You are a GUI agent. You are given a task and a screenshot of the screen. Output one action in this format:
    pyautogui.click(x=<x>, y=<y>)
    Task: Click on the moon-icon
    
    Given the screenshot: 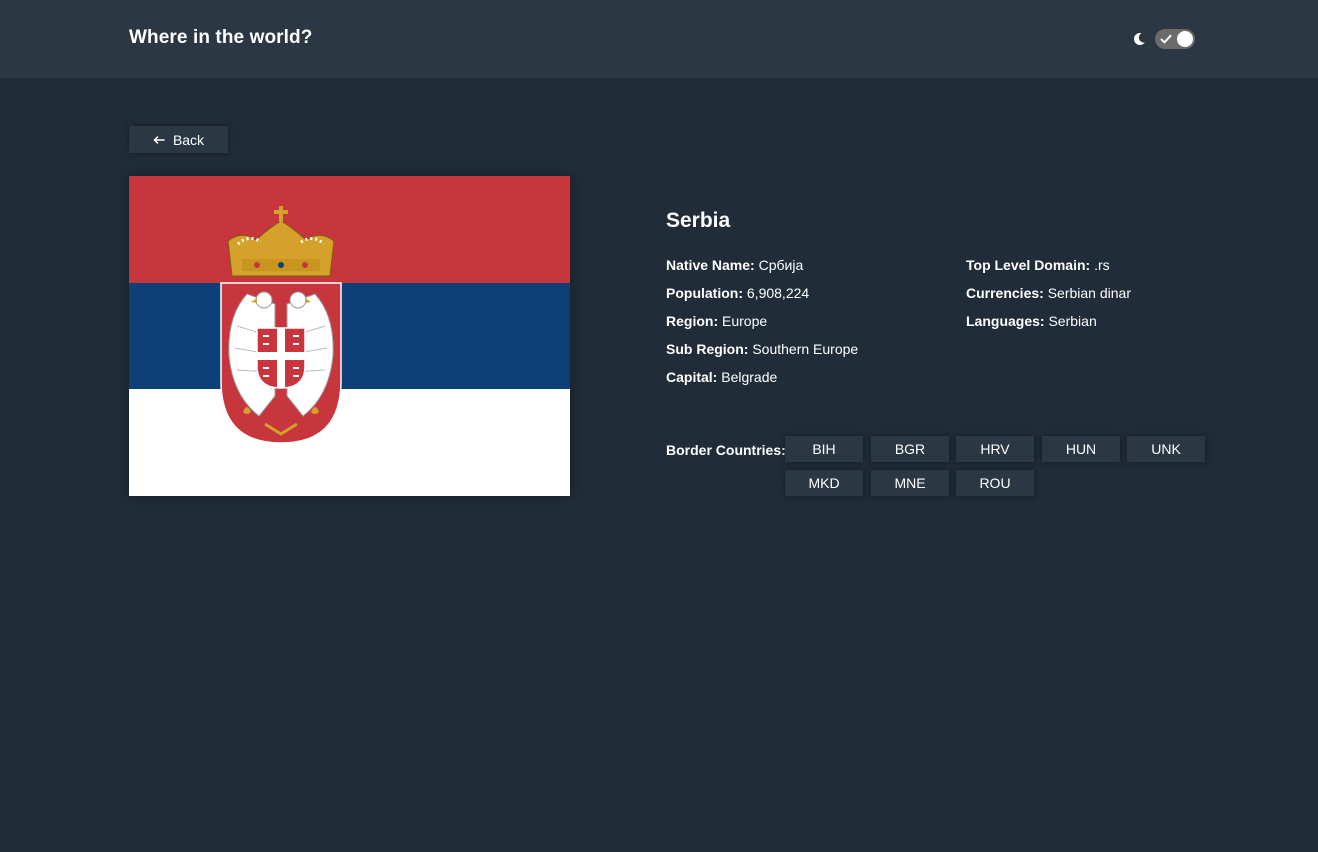 What is the action you would take?
    pyautogui.click(x=1139, y=38)
    